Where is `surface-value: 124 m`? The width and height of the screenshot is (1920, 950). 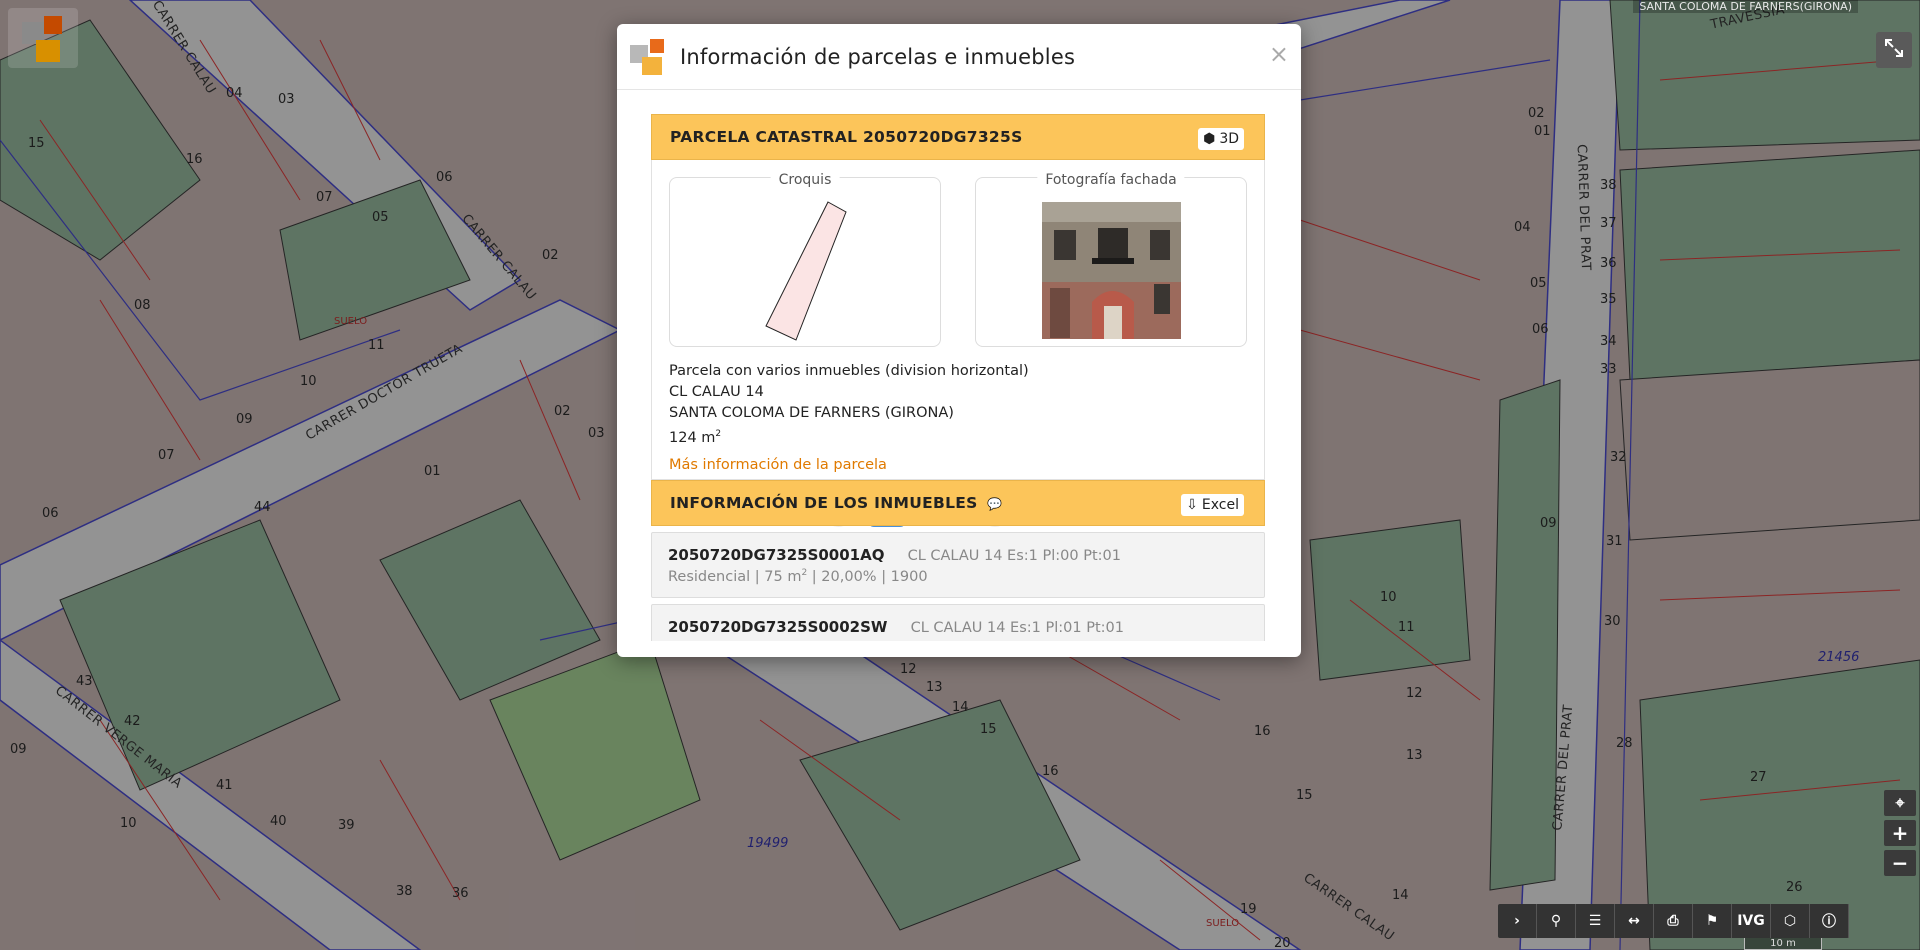 surface-value: 124 m is located at coordinates (692, 437).